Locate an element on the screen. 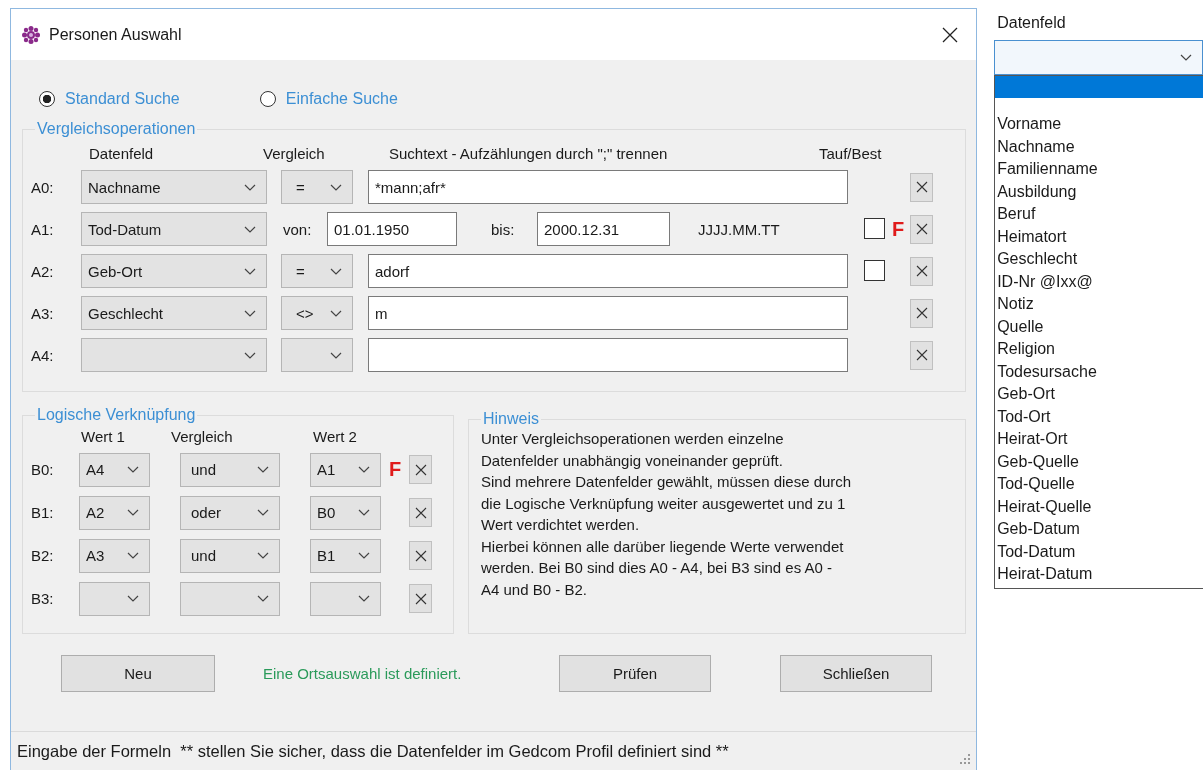 The image size is (1203, 770). dropdown-option: Heirat-Quelle is located at coordinates (1099, 506).